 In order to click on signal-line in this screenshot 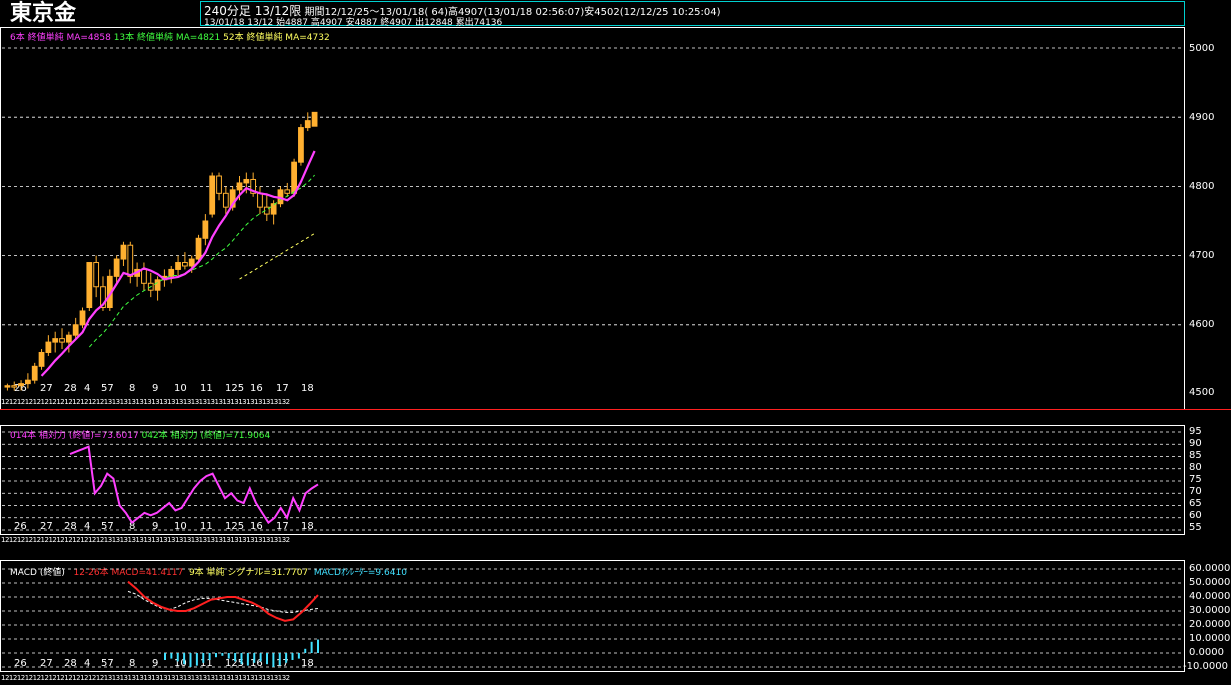, I will do `click(223, 601)`.